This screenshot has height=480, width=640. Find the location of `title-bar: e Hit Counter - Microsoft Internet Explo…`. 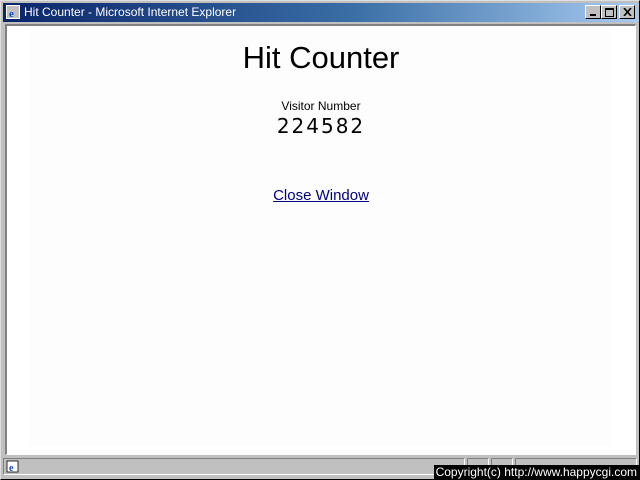

title-bar: e Hit Counter - Microsoft Internet Explo… is located at coordinates (320, 12).